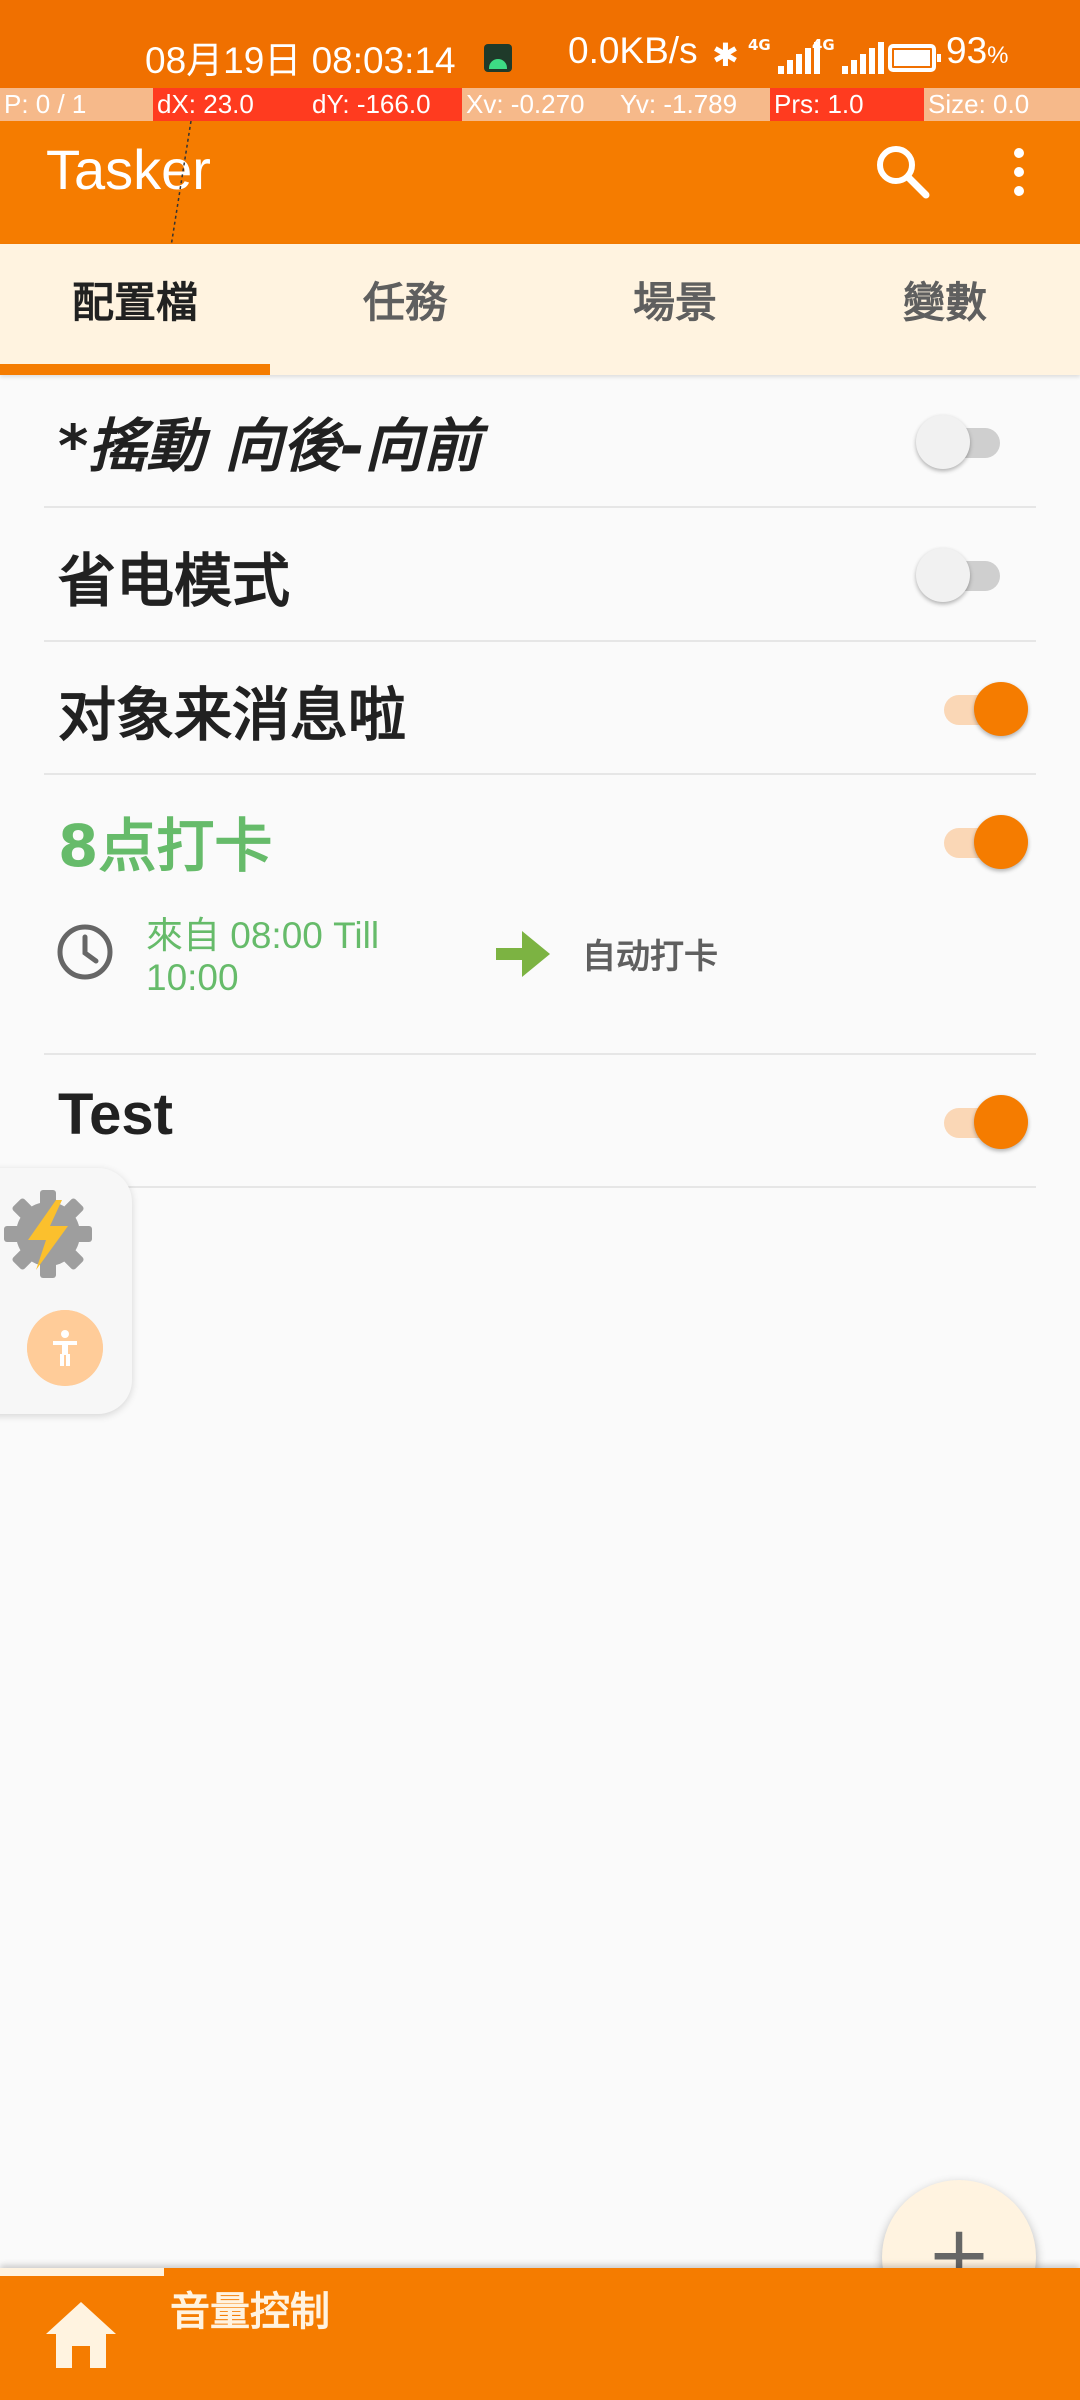 This screenshot has width=1080, height=2400. I want to click on linked-task-name: 自动打卡, so click(650, 953).